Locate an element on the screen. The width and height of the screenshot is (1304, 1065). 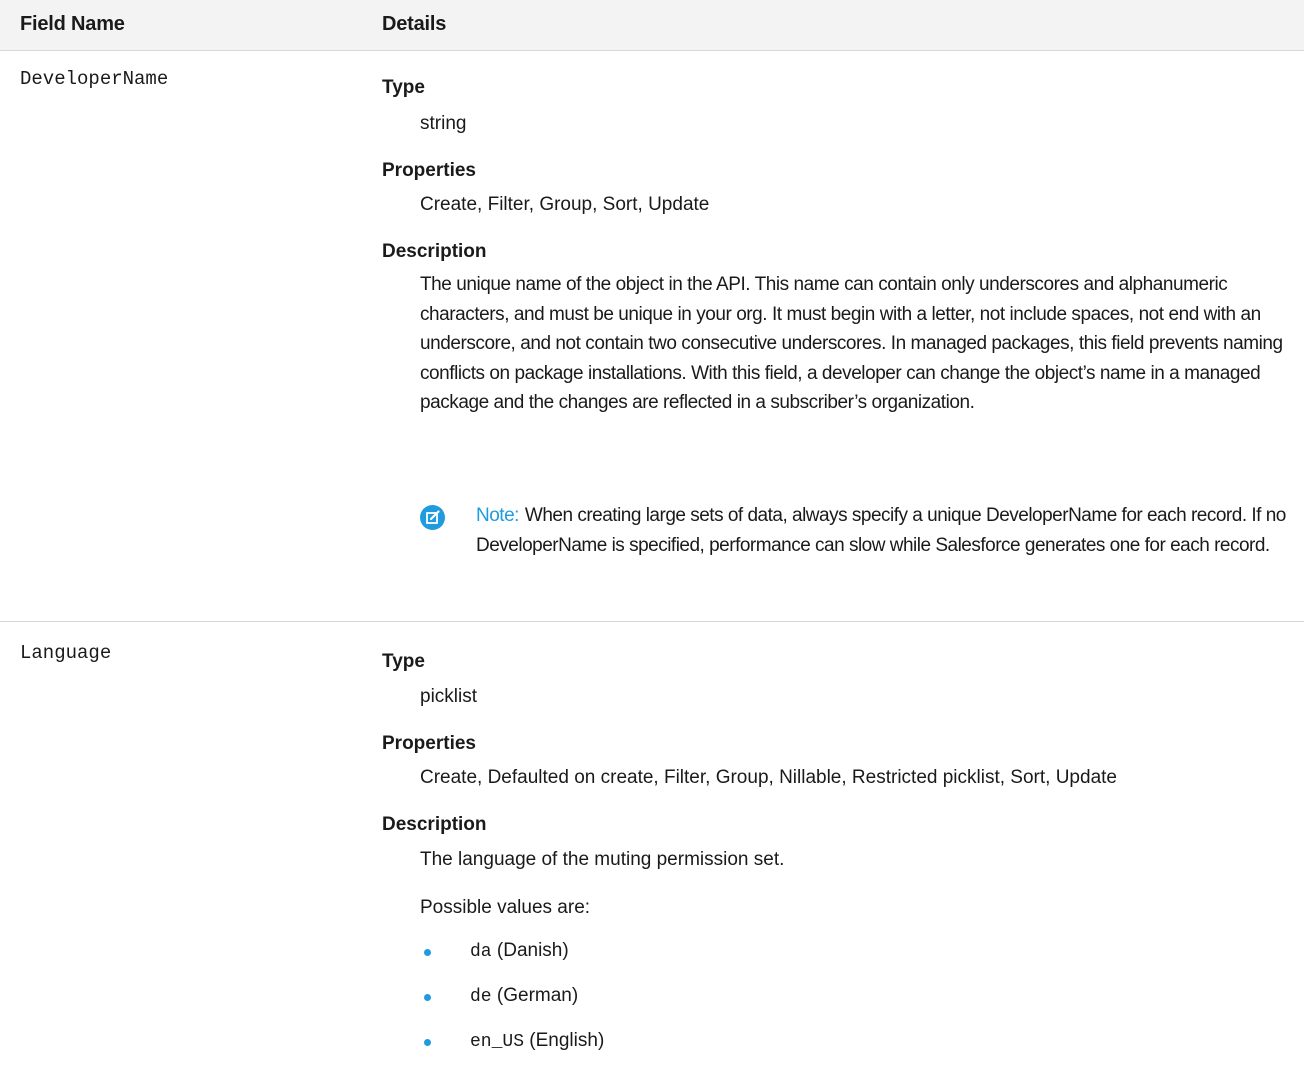
field-name: DeveloperName is located at coordinates (94, 79).